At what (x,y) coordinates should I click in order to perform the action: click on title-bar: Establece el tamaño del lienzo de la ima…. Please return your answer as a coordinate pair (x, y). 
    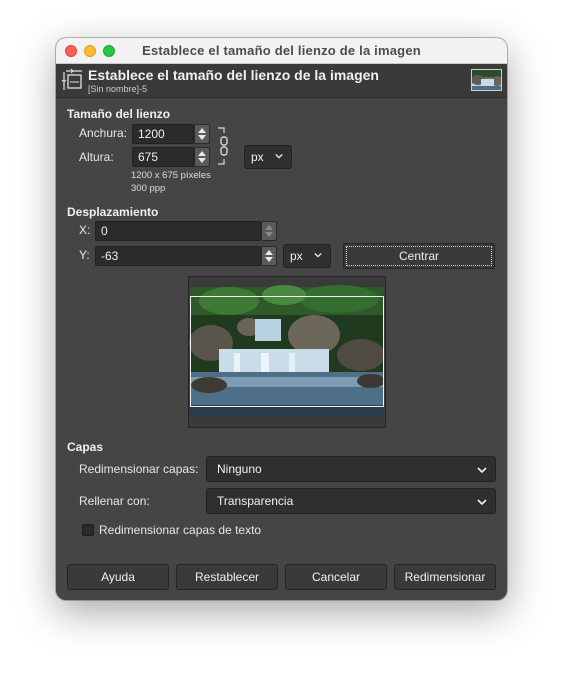
    Looking at the image, I should click on (281, 51).